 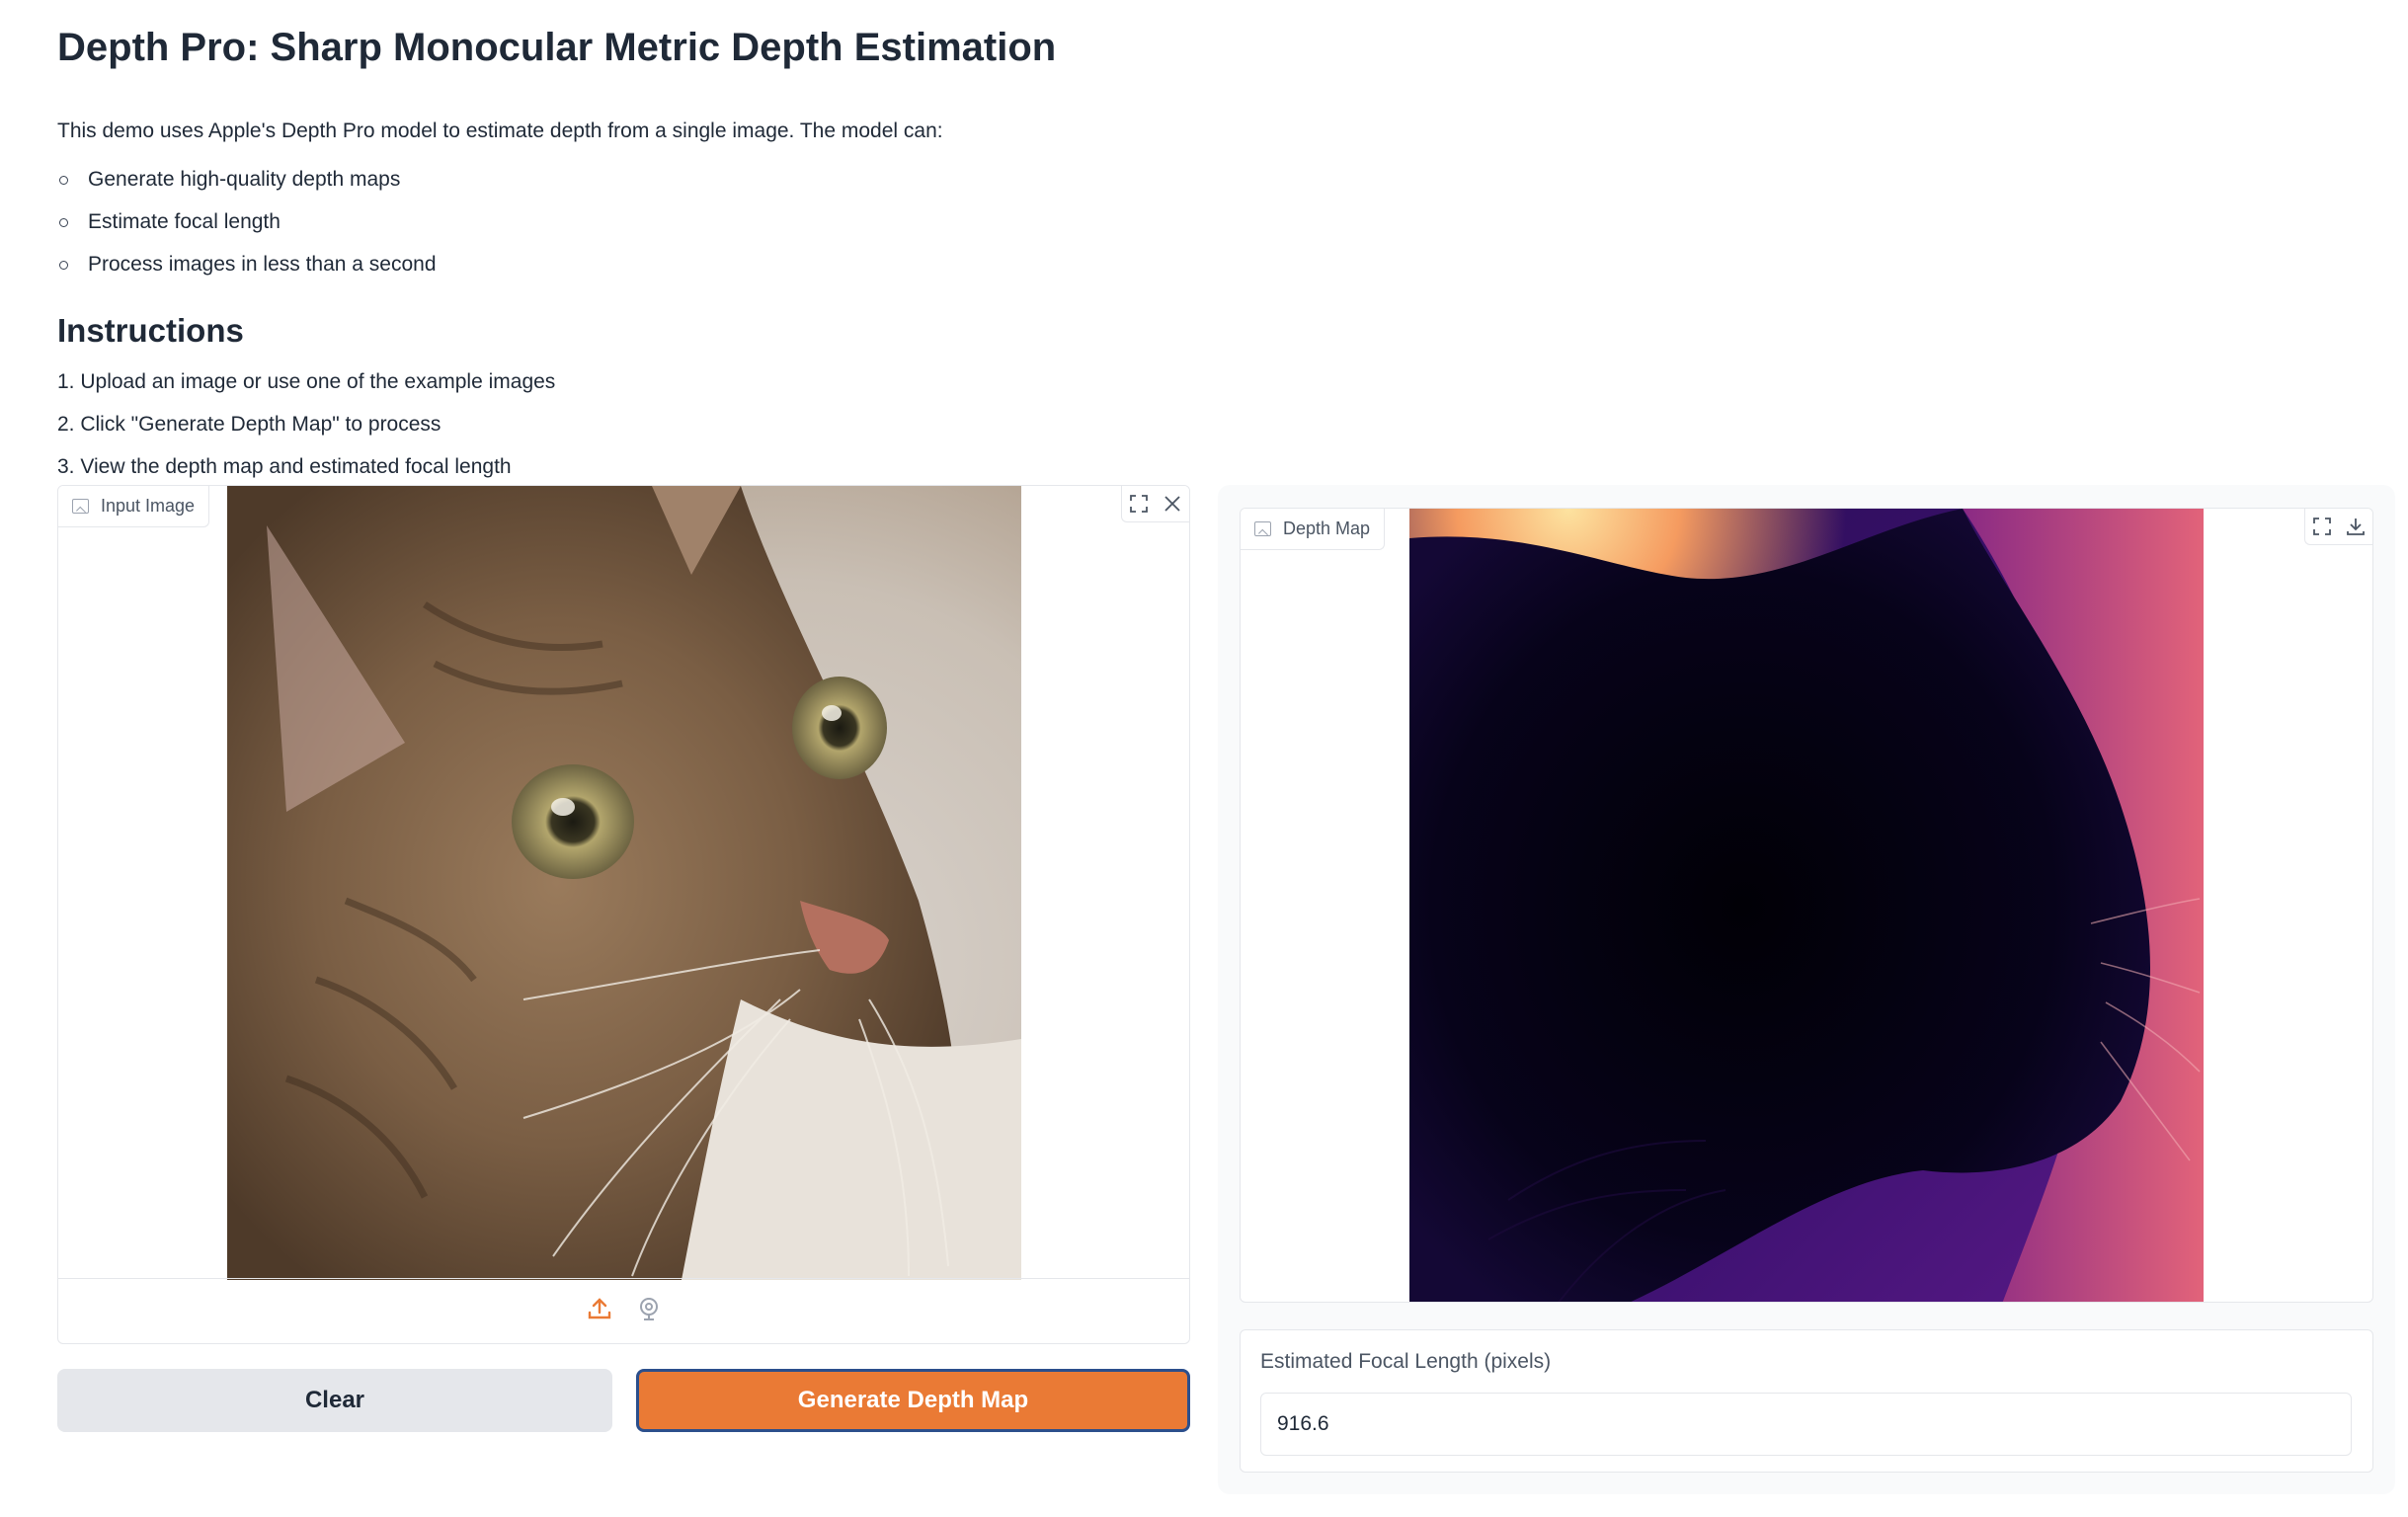 I want to click on focal-length-output: Estimated Focal Length (pixels) 916.6, so click(x=1806, y=1401).